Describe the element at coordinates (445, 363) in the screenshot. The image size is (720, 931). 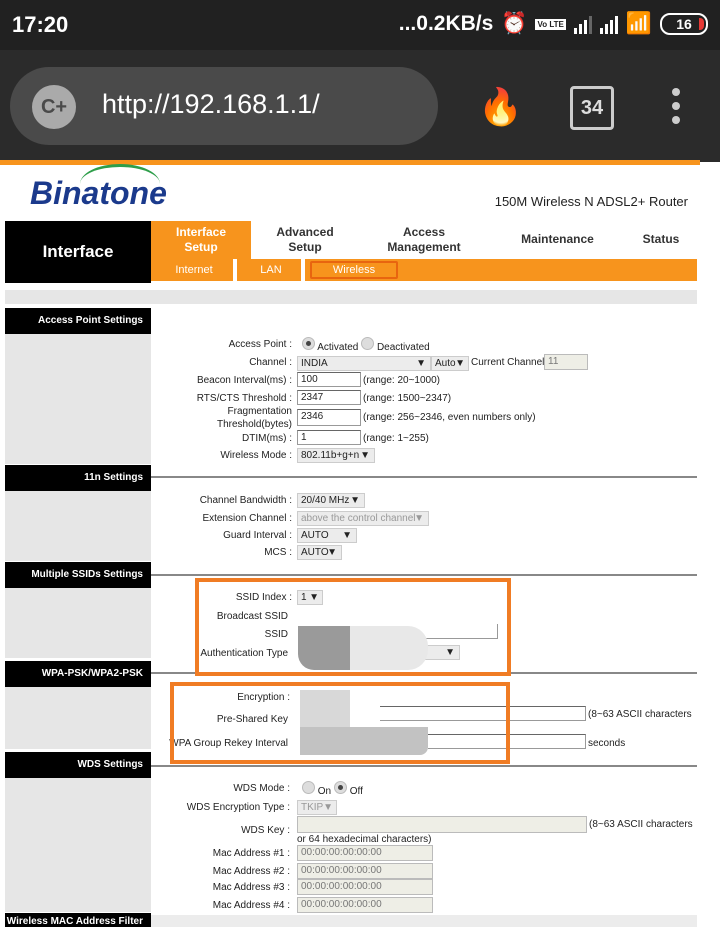
I see `channel-auto-value: Auto` at that location.